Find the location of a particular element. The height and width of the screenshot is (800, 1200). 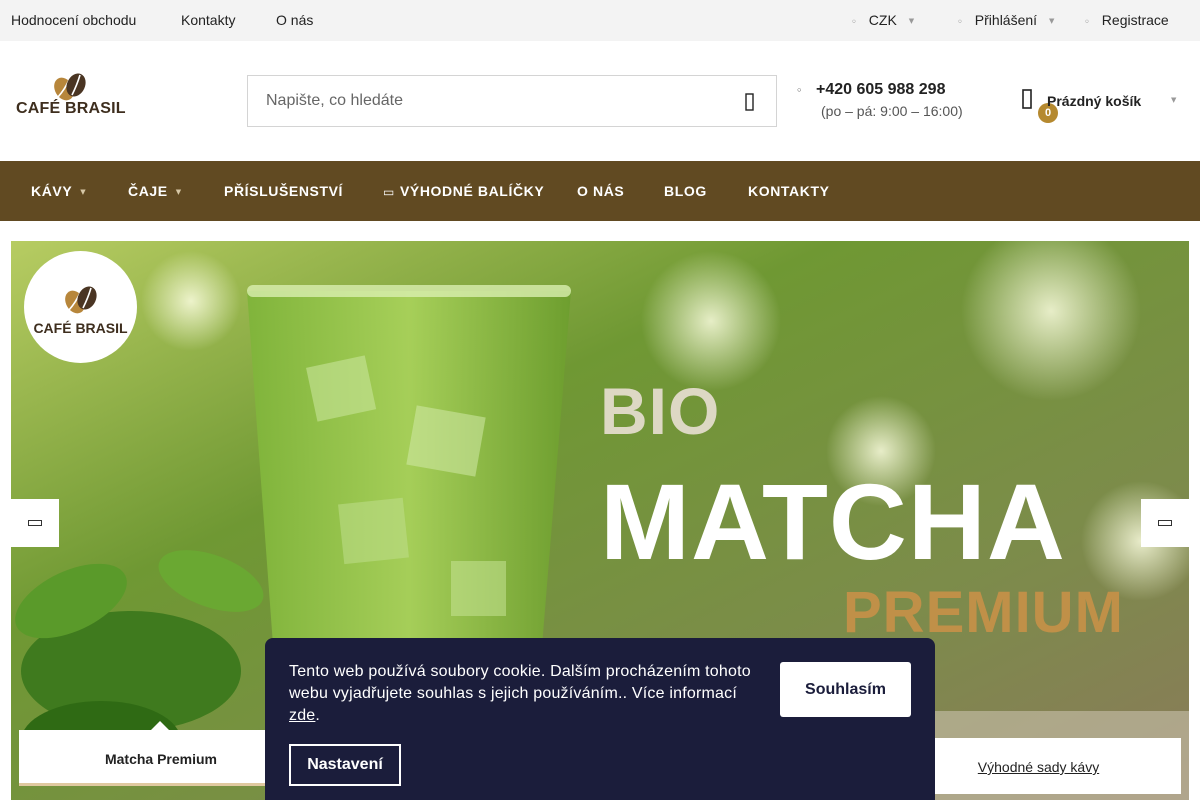

chevron-right-icon is located at coordinates (1165, 523).